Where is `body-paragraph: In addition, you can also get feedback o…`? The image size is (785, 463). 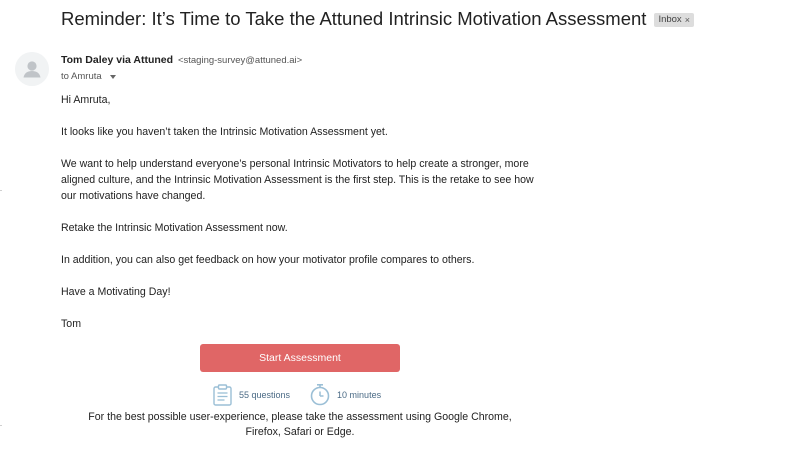
body-paragraph: In addition, you can also get feedback o… is located at coordinates (268, 260).